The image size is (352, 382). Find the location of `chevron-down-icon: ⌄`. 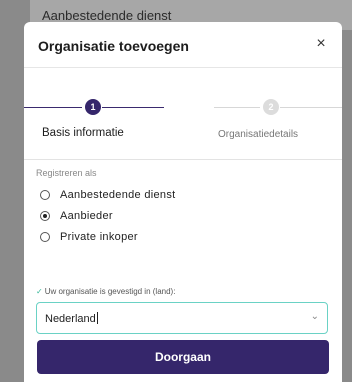

chevron-down-icon: ⌄ is located at coordinates (315, 316).